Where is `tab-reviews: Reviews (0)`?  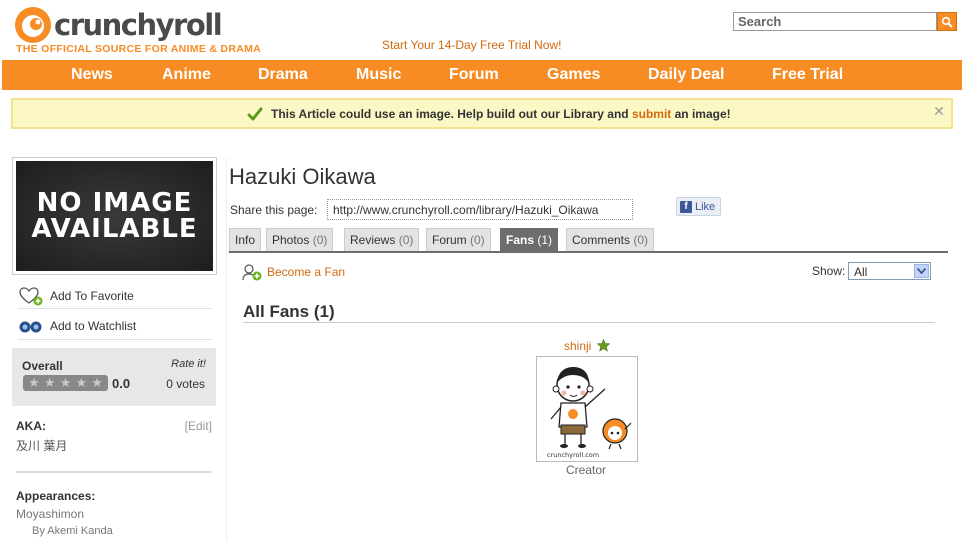 tab-reviews: Reviews (0) is located at coordinates (382, 240).